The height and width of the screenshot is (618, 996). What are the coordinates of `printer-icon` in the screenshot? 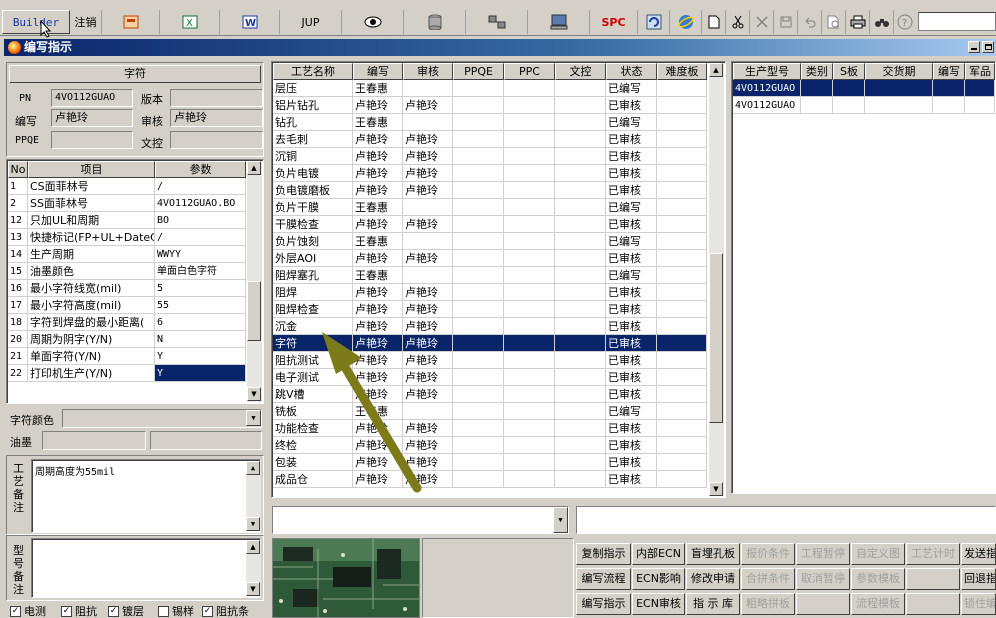 It's located at (858, 22).